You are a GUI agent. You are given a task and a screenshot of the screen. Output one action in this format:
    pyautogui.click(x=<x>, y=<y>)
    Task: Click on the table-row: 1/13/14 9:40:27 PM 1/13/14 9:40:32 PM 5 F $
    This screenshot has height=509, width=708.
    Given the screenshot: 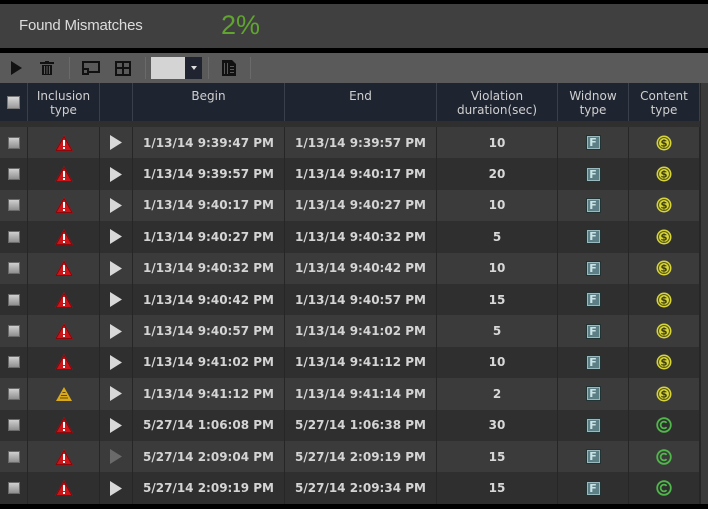 What is the action you would take?
    pyautogui.click(x=354, y=237)
    